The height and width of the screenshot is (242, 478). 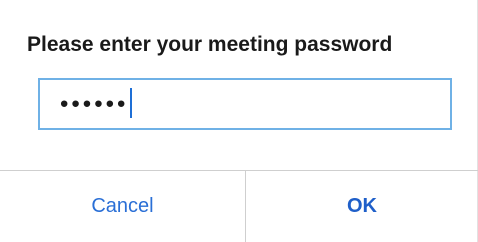 I want to click on ok-button-label: OK, so click(x=362, y=206).